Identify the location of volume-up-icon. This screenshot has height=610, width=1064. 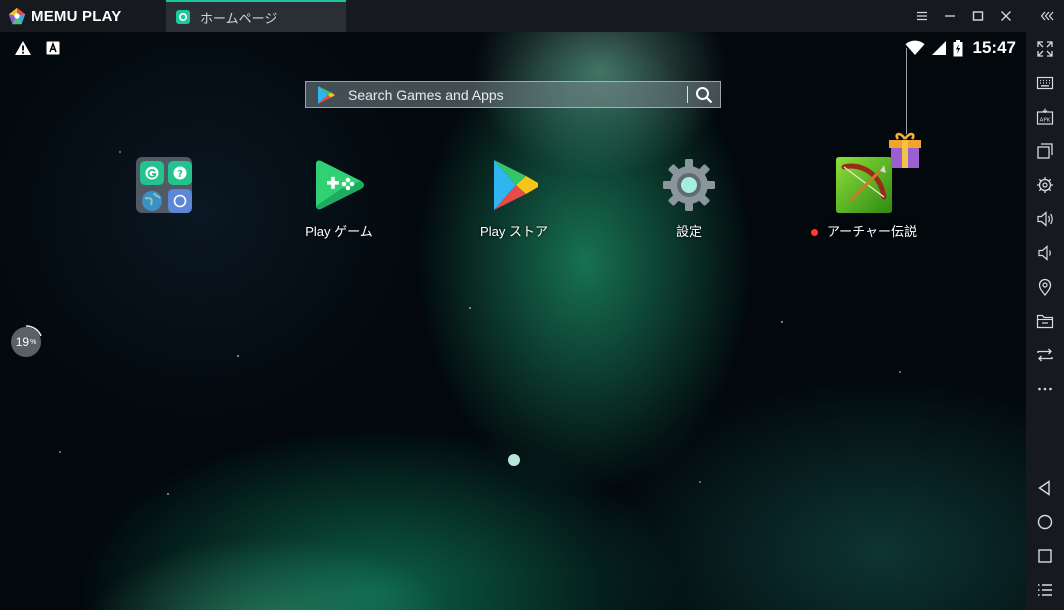
(1045, 219).